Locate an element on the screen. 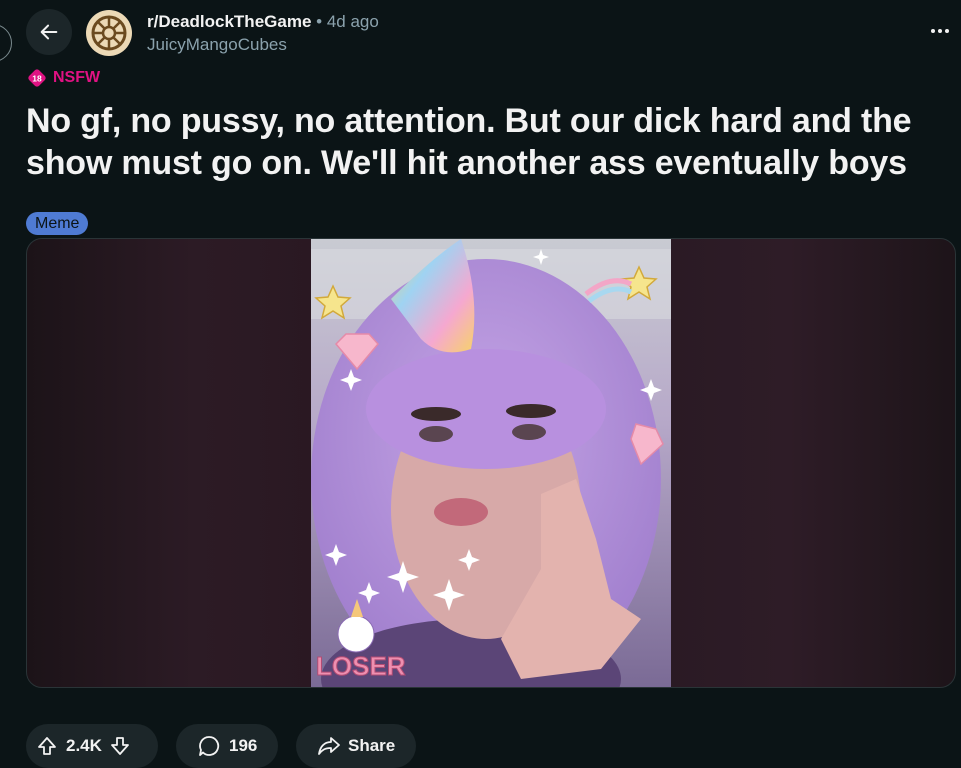 This screenshot has width=961, height=768. arrow-up-icon is located at coordinates (47, 746).